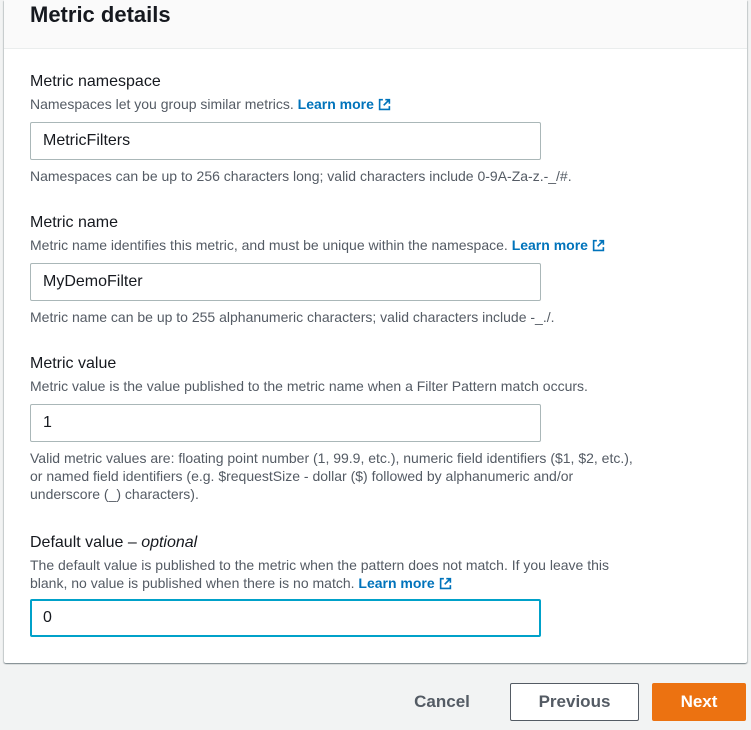 Image resolution: width=751 pixels, height=730 pixels. Describe the element at coordinates (285, 282) in the screenshot. I see `metric-name-input` at that location.